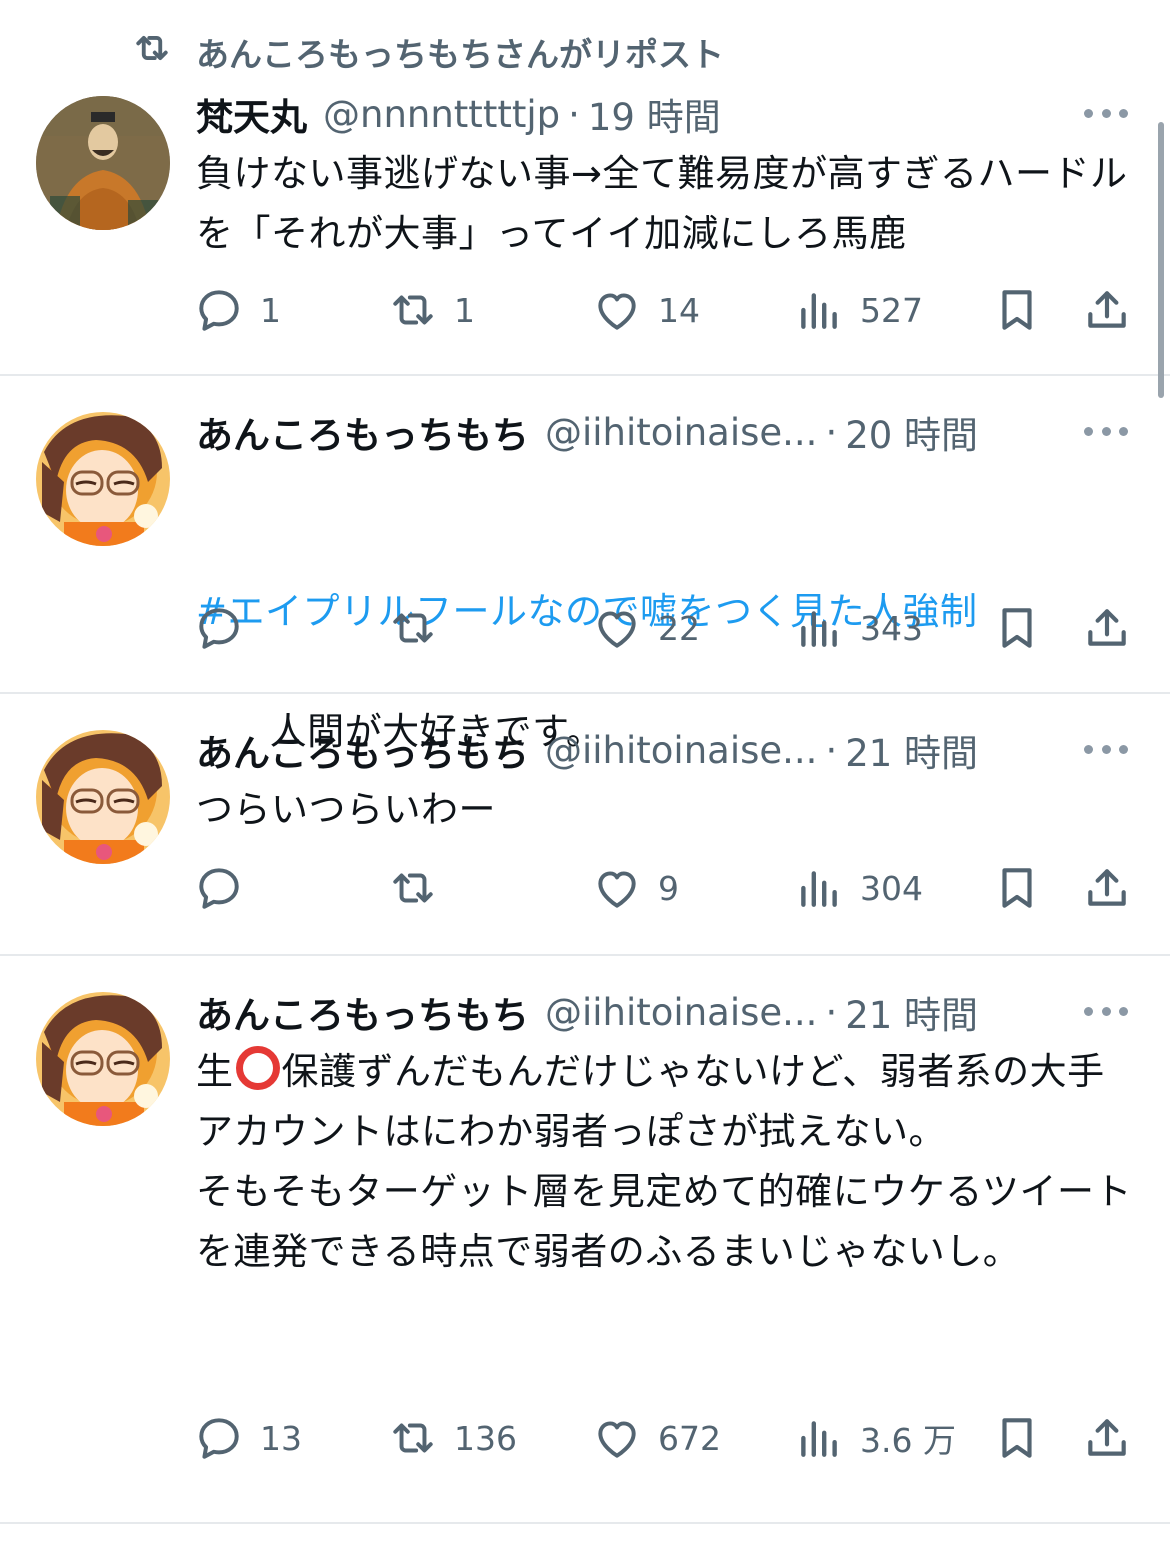 The width and height of the screenshot is (1170, 1562). Describe the element at coordinates (668, 888) in the screenshot. I see `like-count: 9` at that location.